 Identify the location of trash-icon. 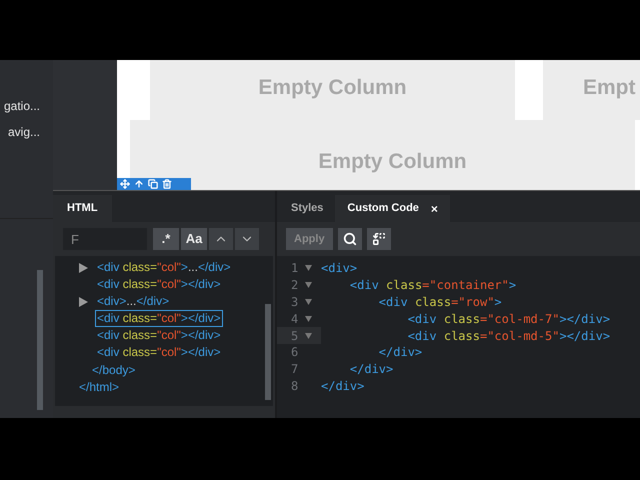
(167, 184).